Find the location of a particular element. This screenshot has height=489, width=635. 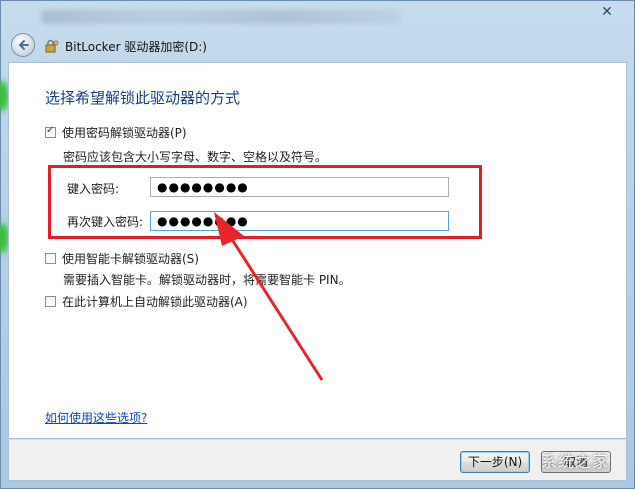

help-link: 如何使用这些选项? is located at coordinates (96, 417).